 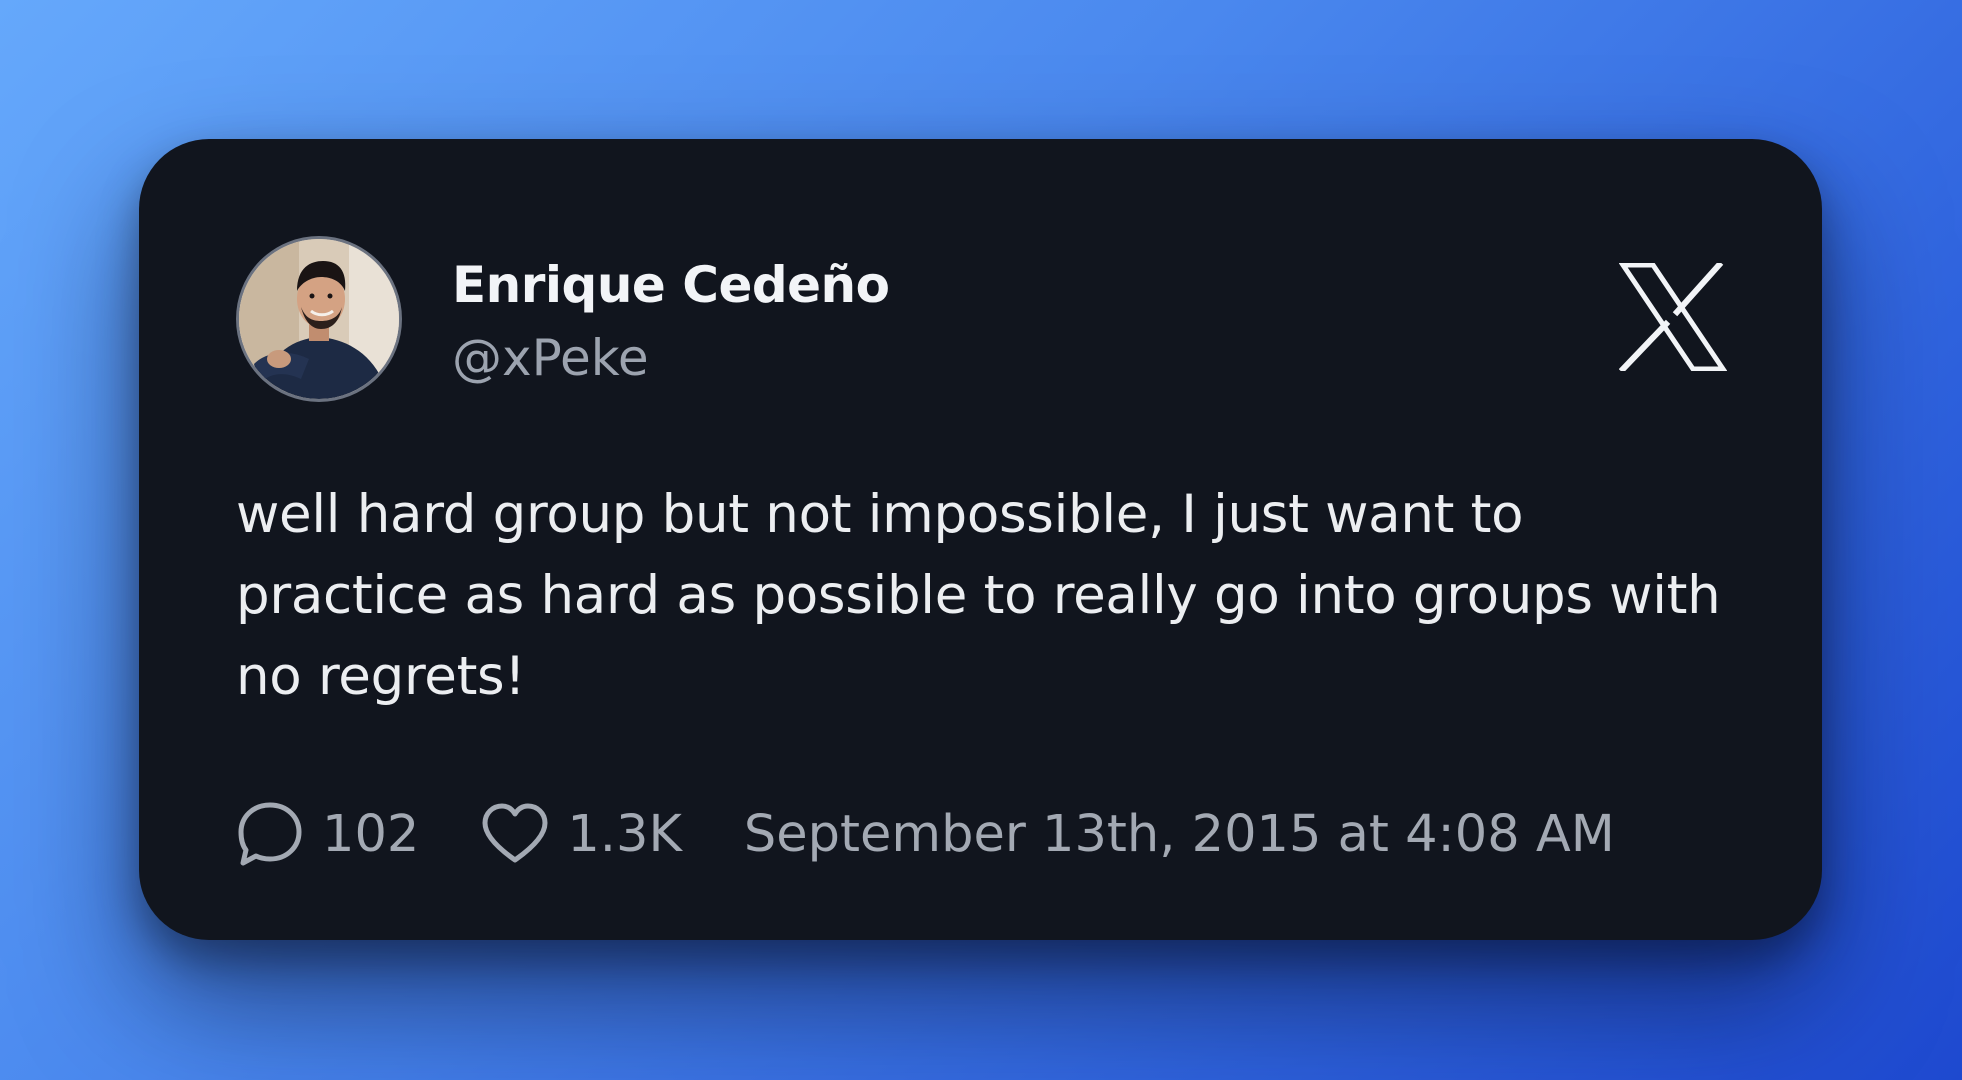 What do you see at coordinates (1673, 317) in the screenshot?
I see `x-logo-icon` at bounding box center [1673, 317].